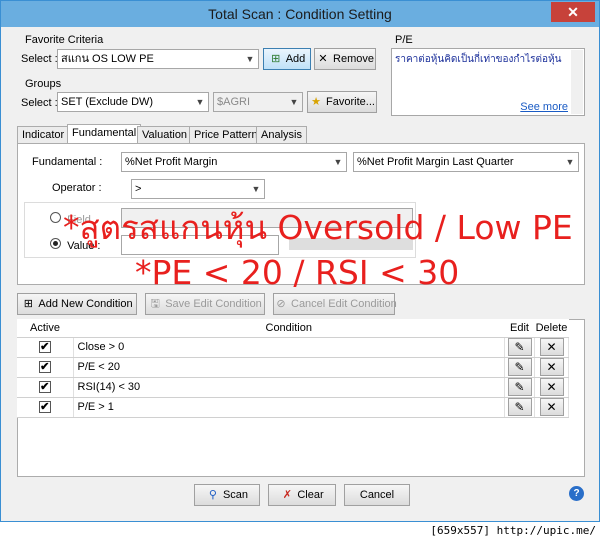 The height and width of the screenshot is (541, 600). Describe the element at coordinates (551, 328) in the screenshot. I see `delete-header: Delete` at that location.